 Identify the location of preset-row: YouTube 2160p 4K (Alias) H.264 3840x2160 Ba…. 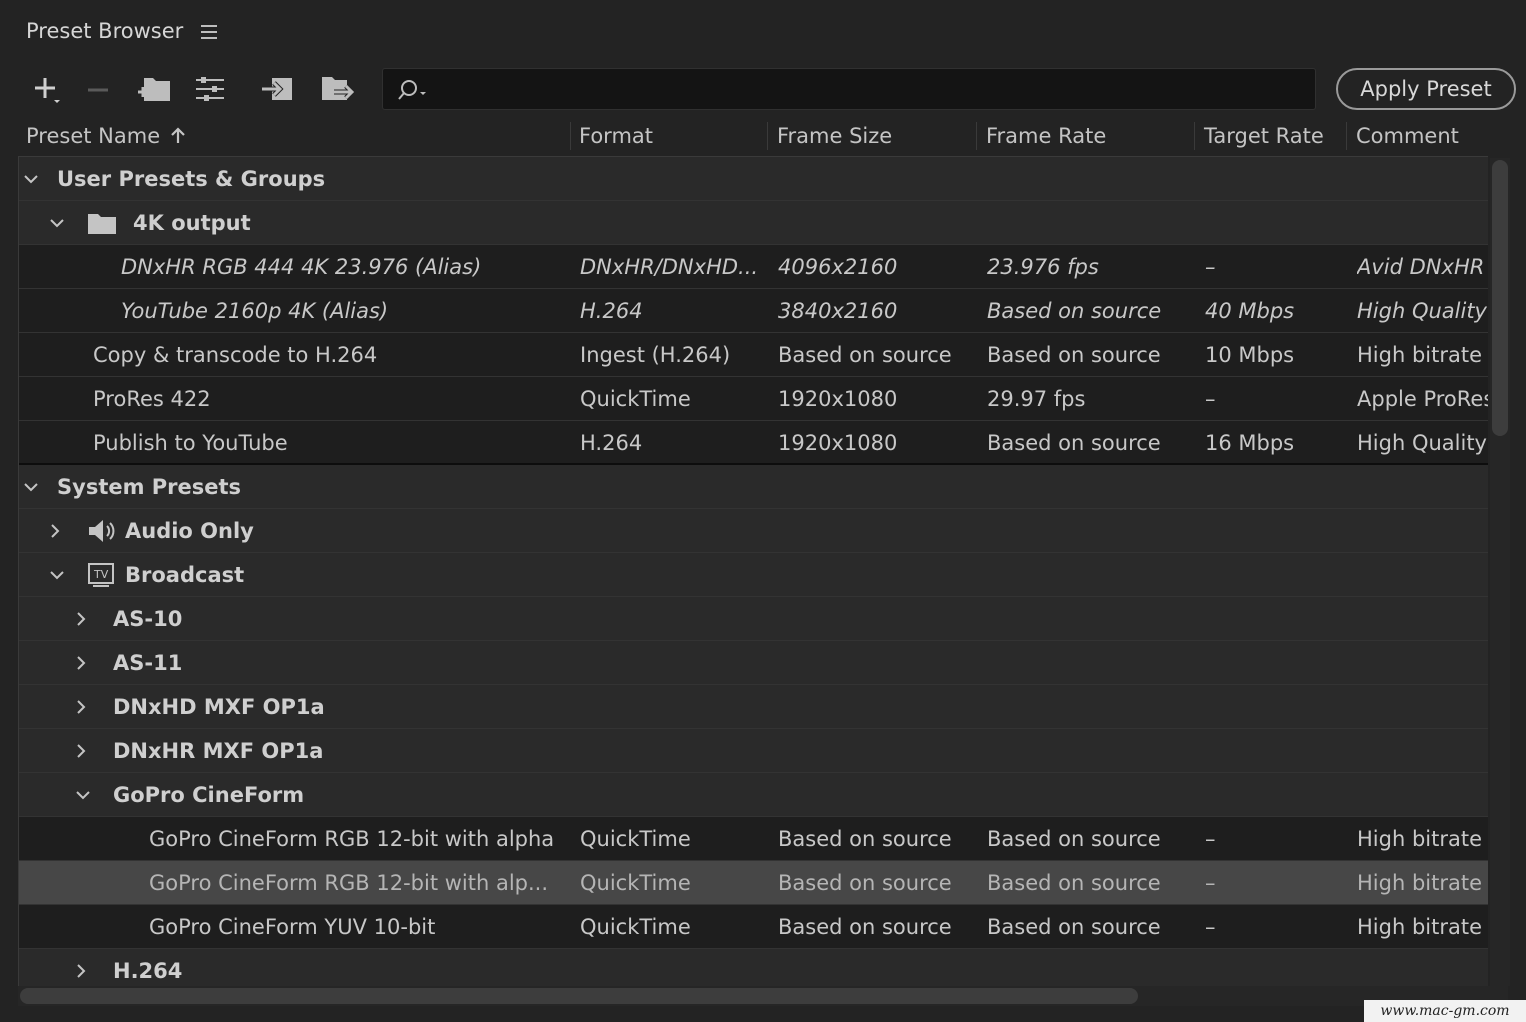
(753, 311).